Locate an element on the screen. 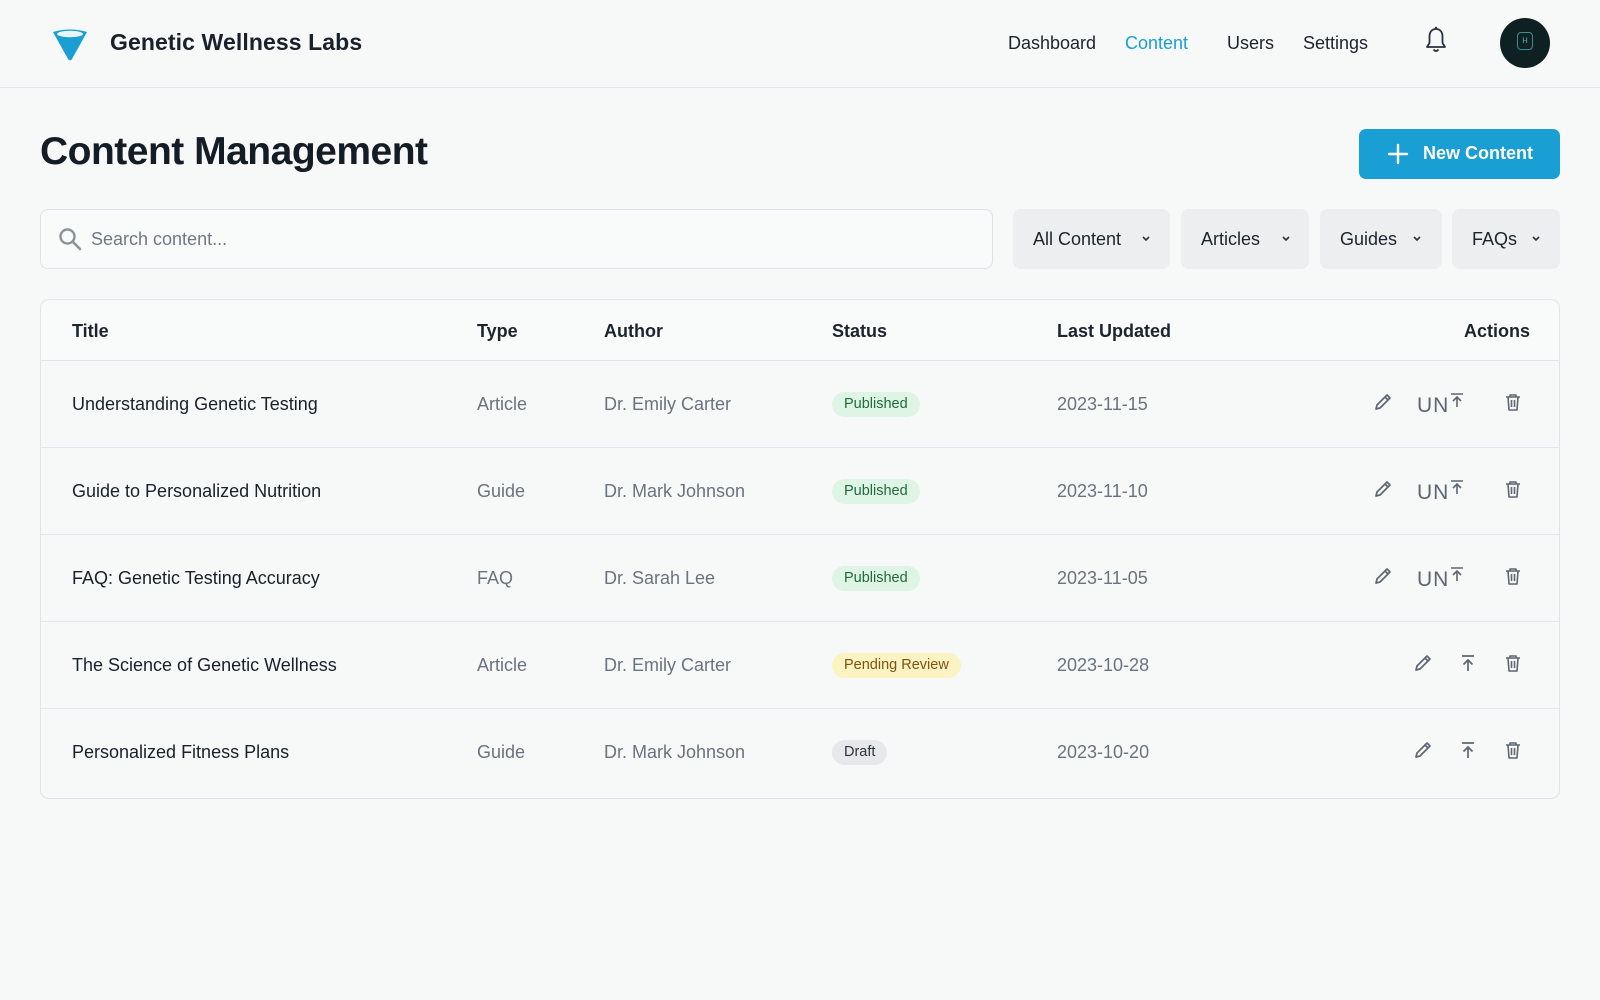 The width and height of the screenshot is (1600, 1000). nav-users: Users is located at coordinates (1250, 43).